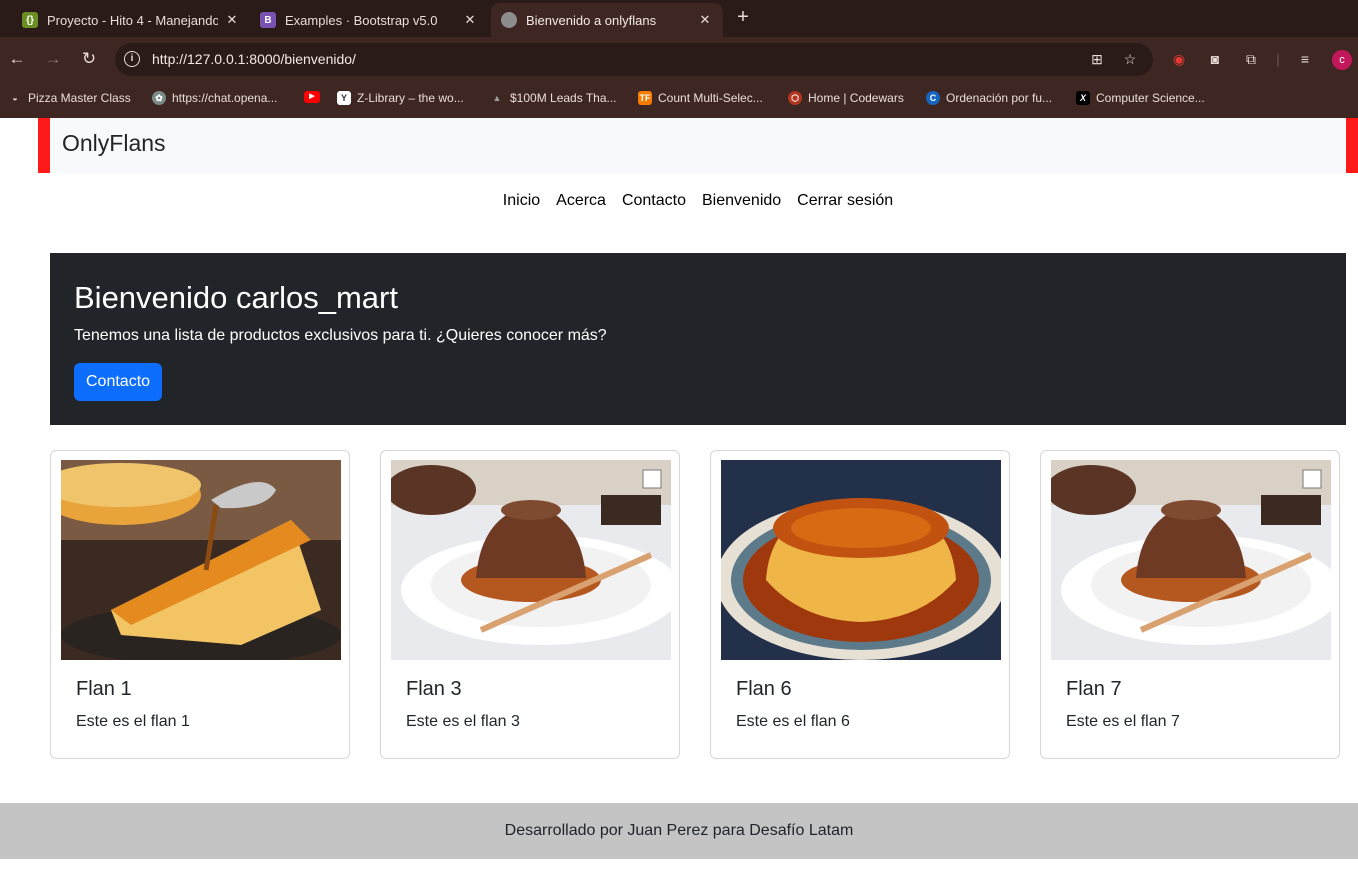 The image size is (1358, 882). What do you see at coordinates (591, 20) in the screenshot?
I see `tab-title: Bienvenido a onlyflans` at bounding box center [591, 20].